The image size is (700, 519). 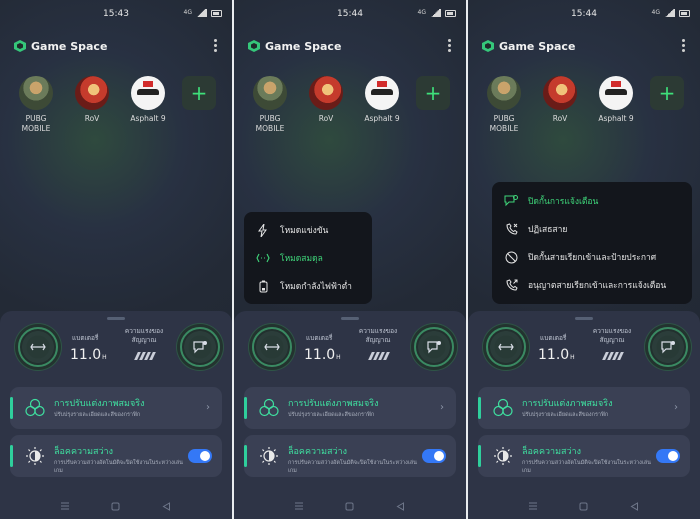 What do you see at coordinates (548, 230) in the screenshot?
I see `menu-item-label: ปฏิเสธสาย` at bounding box center [548, 230].